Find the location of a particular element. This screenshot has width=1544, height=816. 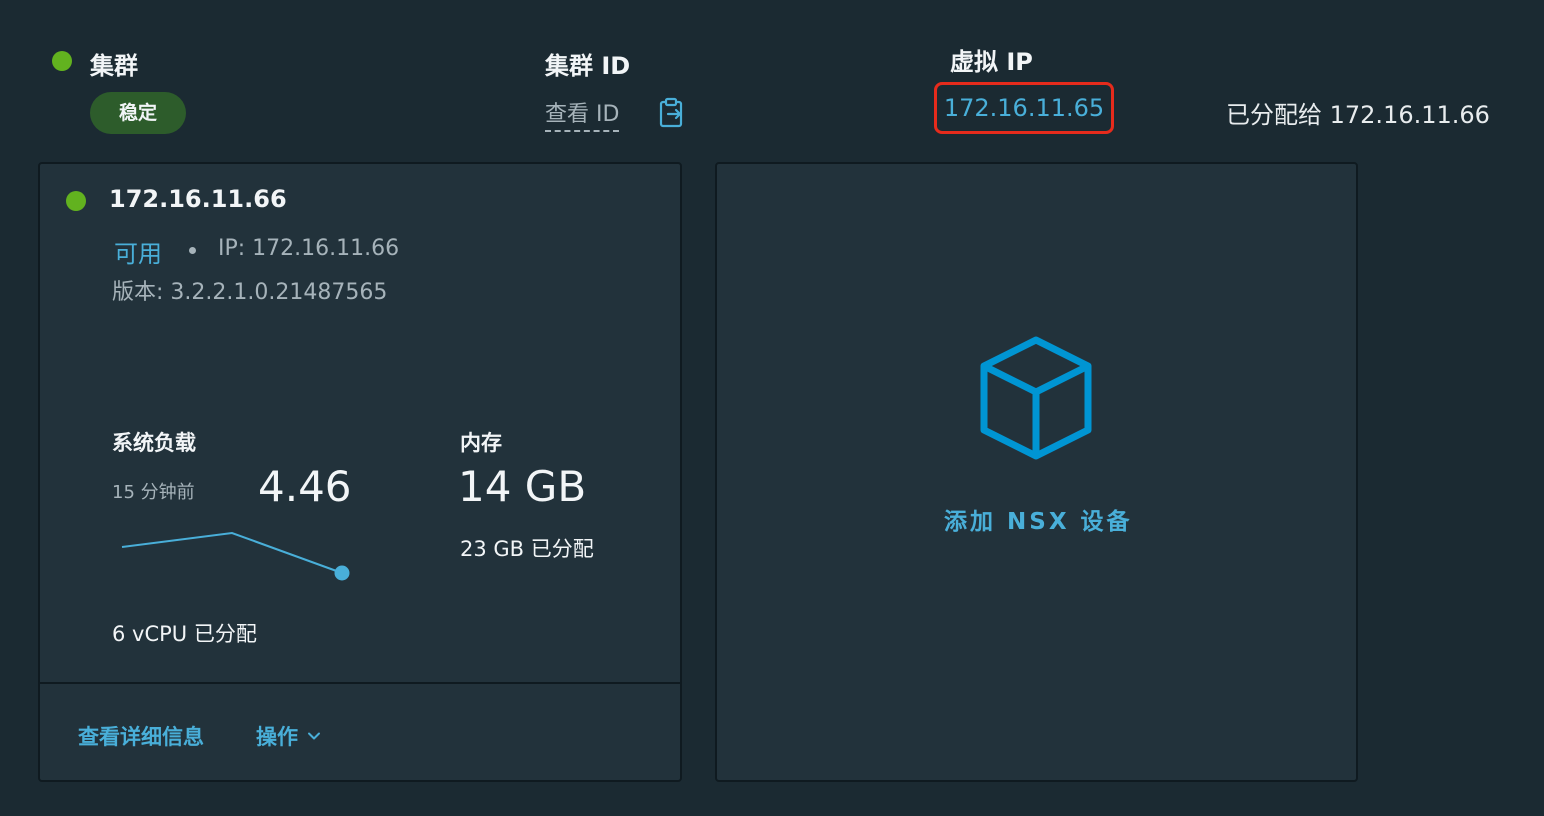

cluster-id-title: 集群 ID is located at coordinates (588, 66).